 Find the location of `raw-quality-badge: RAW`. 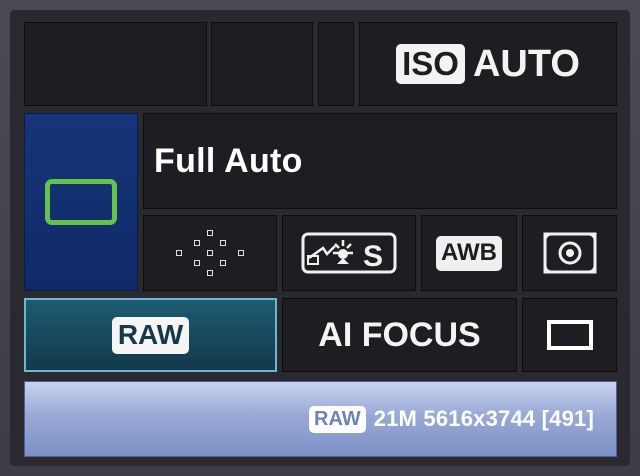

raw-quality-badge: RAW is located at coordinates (150, 335).